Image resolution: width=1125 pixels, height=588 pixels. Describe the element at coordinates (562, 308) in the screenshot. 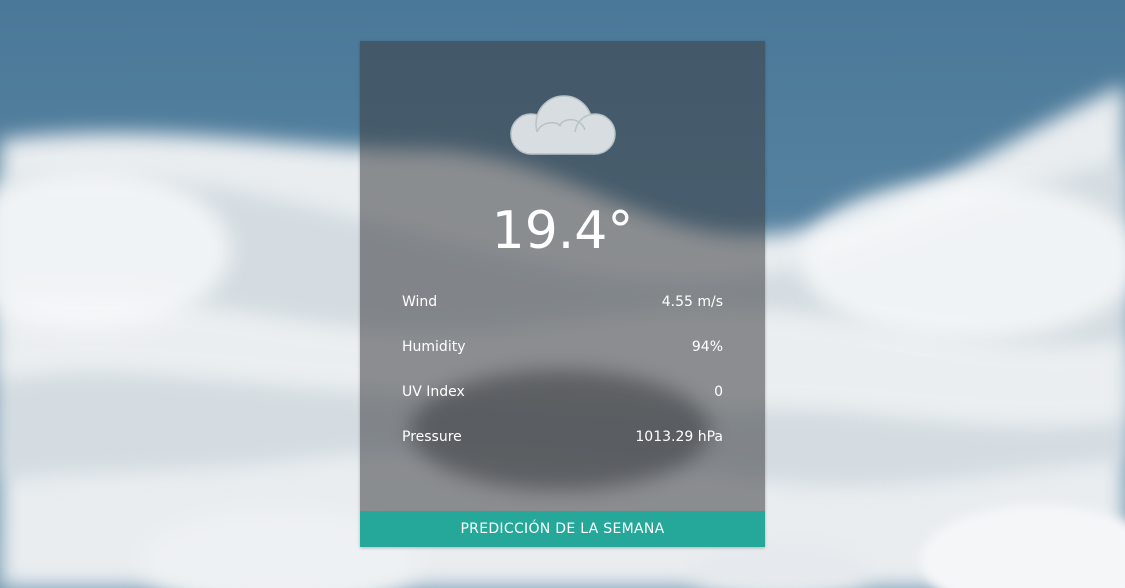

I see `stat-row-wind: Wind 4.55 m/s` at that location.